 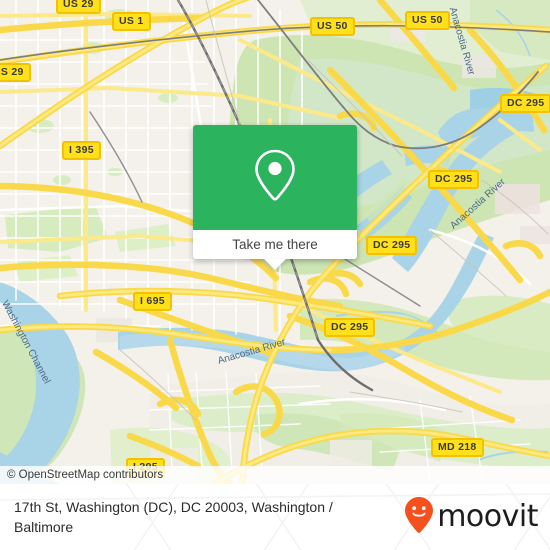 What do you see at coordinates (78, 7) in the screenshot?
I see `shield-us-29-top: US 29` at bounding box center [78, 7].